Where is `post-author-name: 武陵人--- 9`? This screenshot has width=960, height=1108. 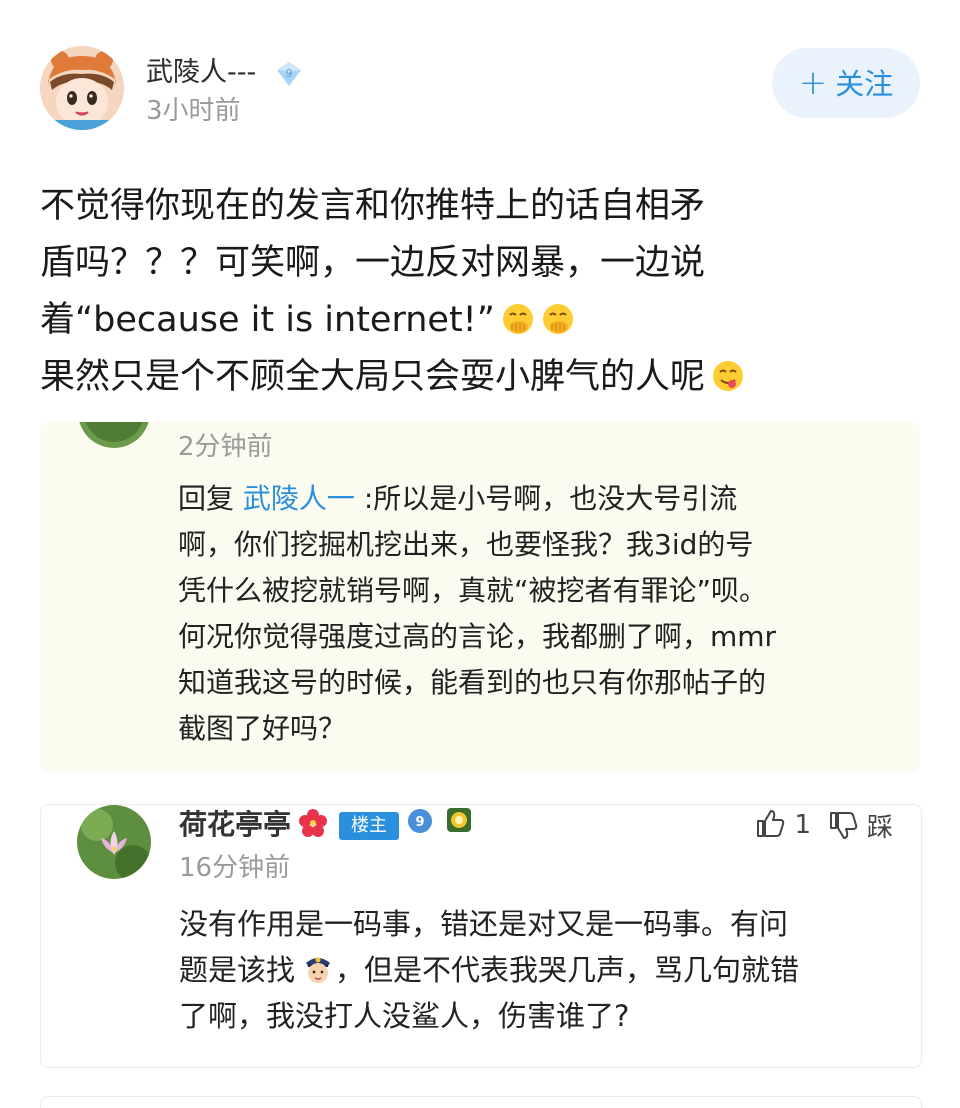 post-author-name: 武陵人--- 9 is located at coordinates (224, 69).